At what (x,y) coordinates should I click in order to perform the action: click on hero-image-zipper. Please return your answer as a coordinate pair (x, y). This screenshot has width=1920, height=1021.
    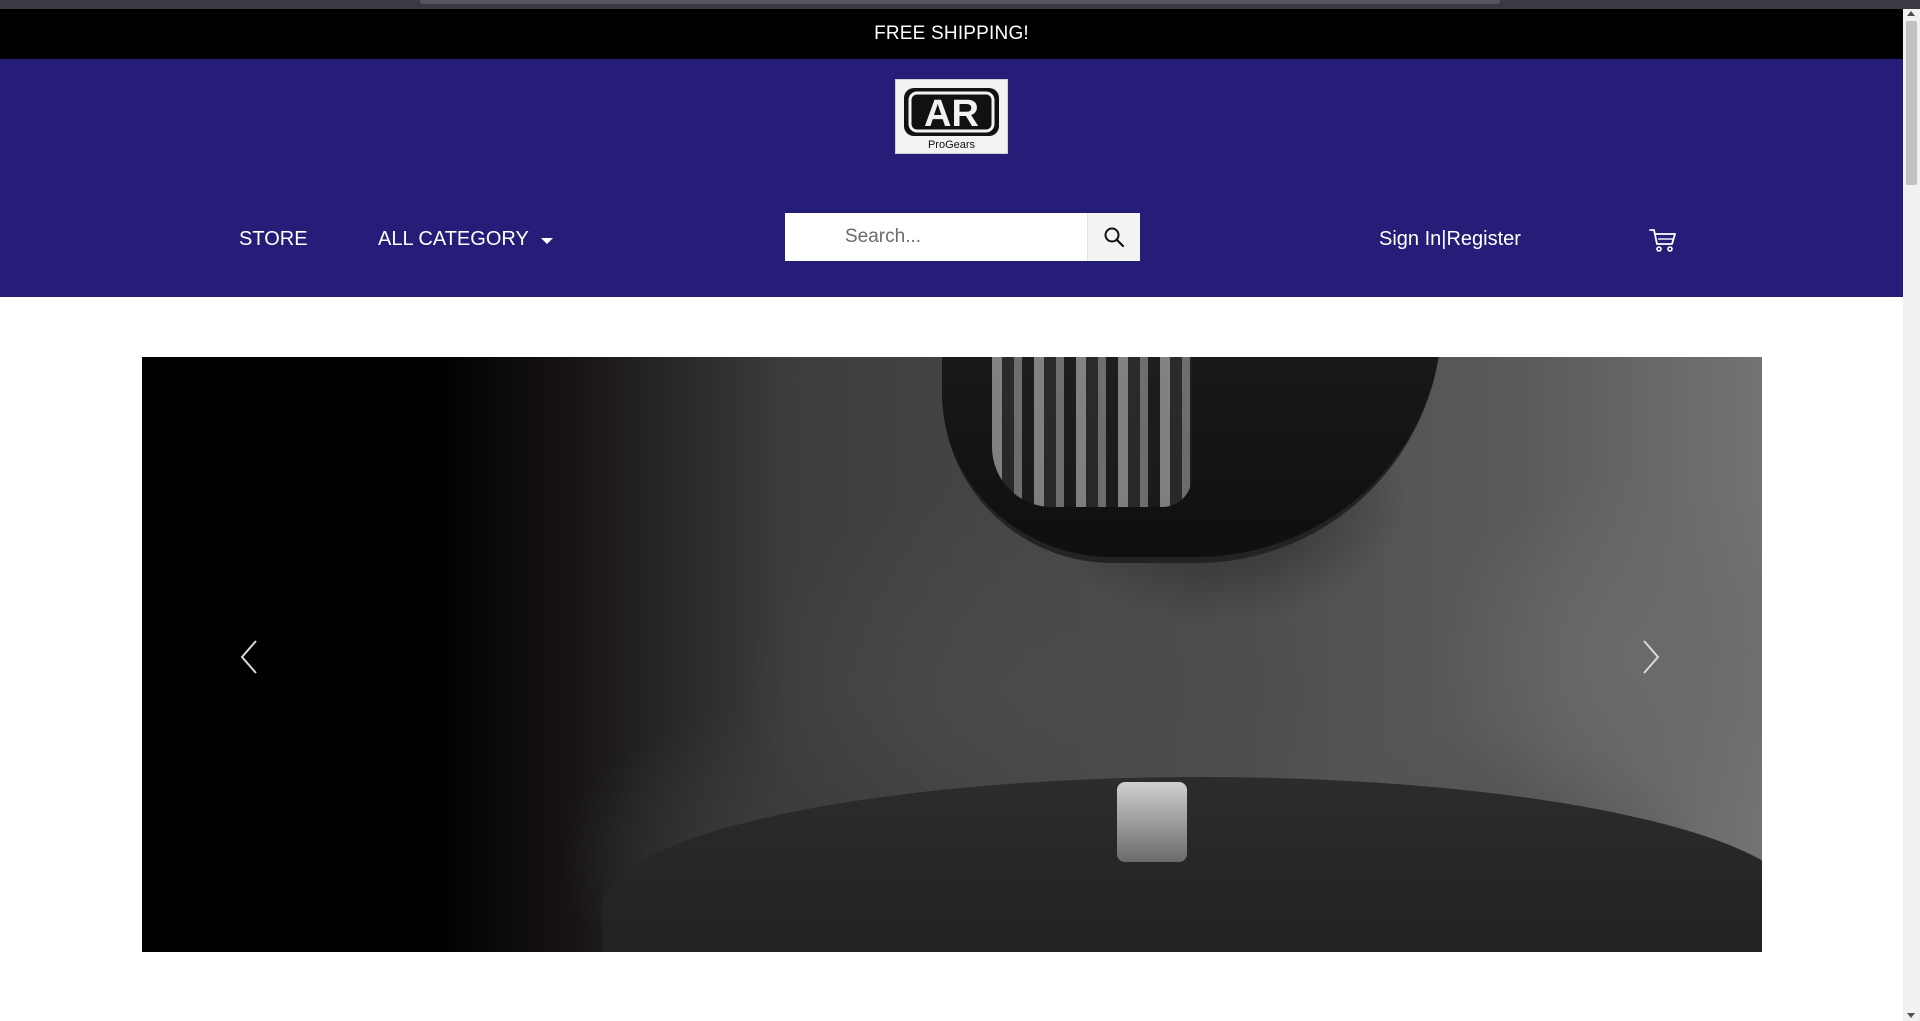
    Looking at the image, I should click on (1152, 822).